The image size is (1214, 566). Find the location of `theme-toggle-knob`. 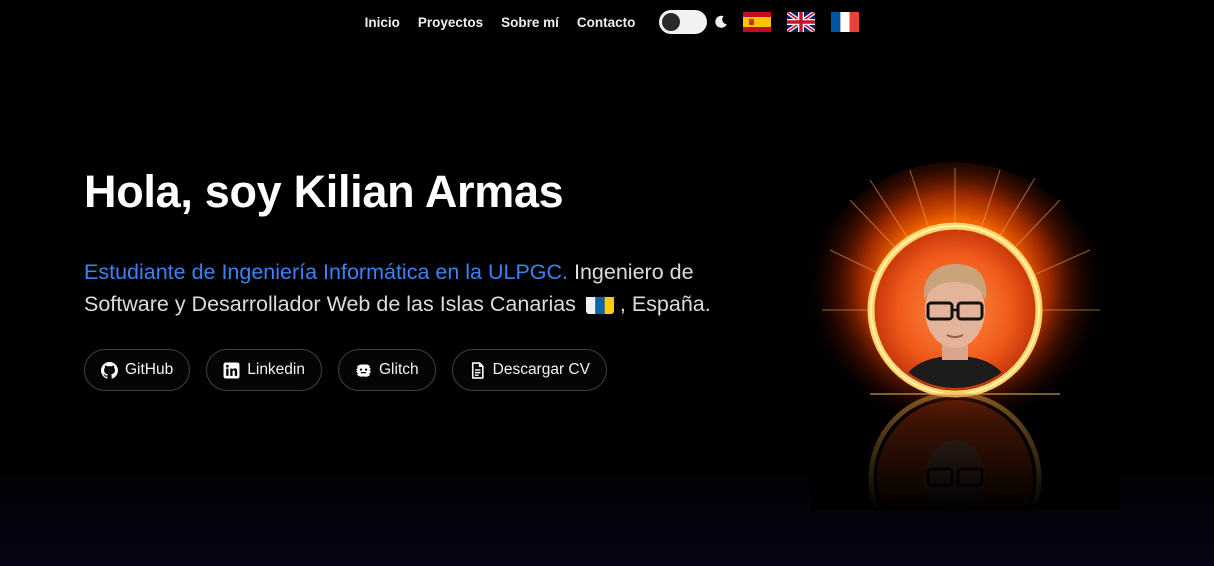

theme-toggle-knob is located at coordinates (671, 22).